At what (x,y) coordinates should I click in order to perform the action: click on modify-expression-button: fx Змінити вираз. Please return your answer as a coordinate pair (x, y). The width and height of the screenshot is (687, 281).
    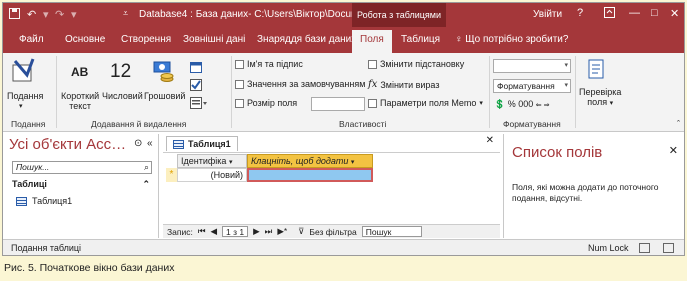
    Looking at the image, I should click on (403, 84).